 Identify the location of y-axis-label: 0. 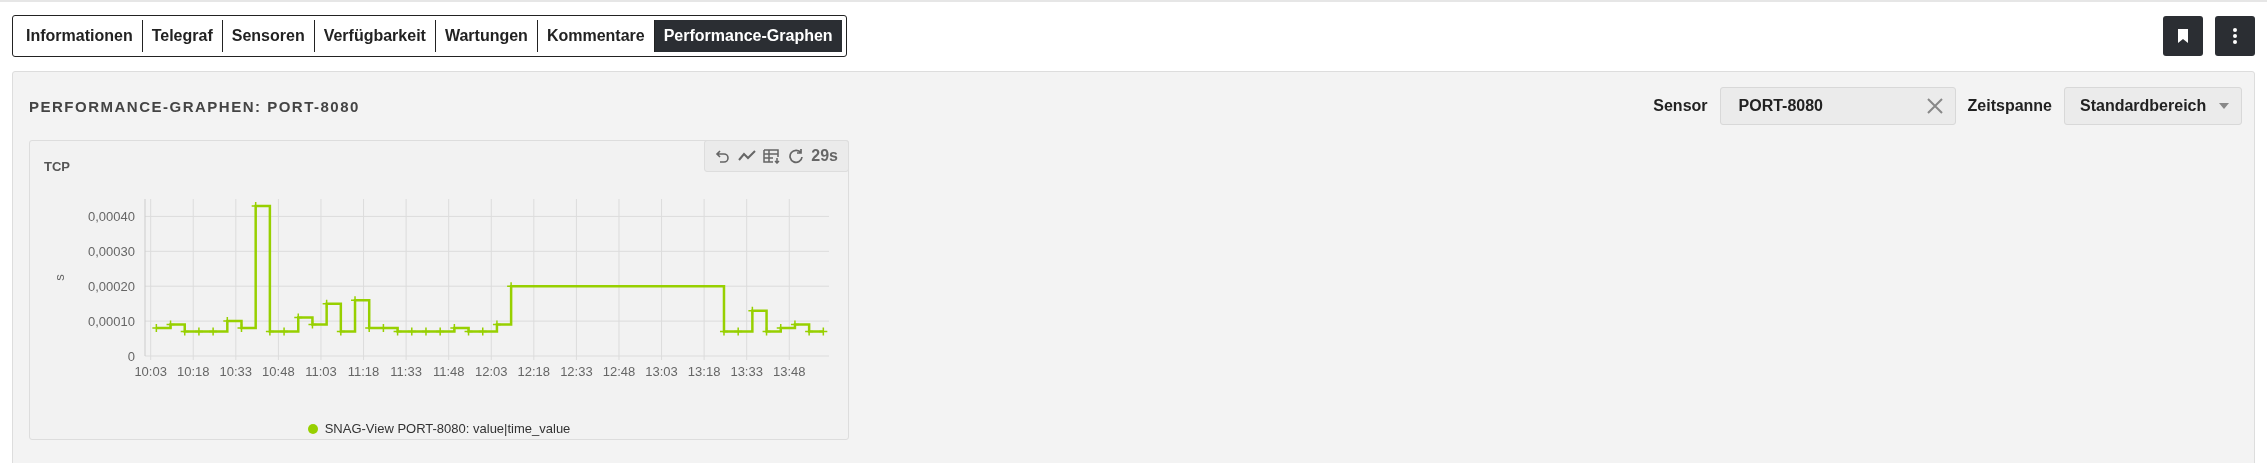
(131, 356).